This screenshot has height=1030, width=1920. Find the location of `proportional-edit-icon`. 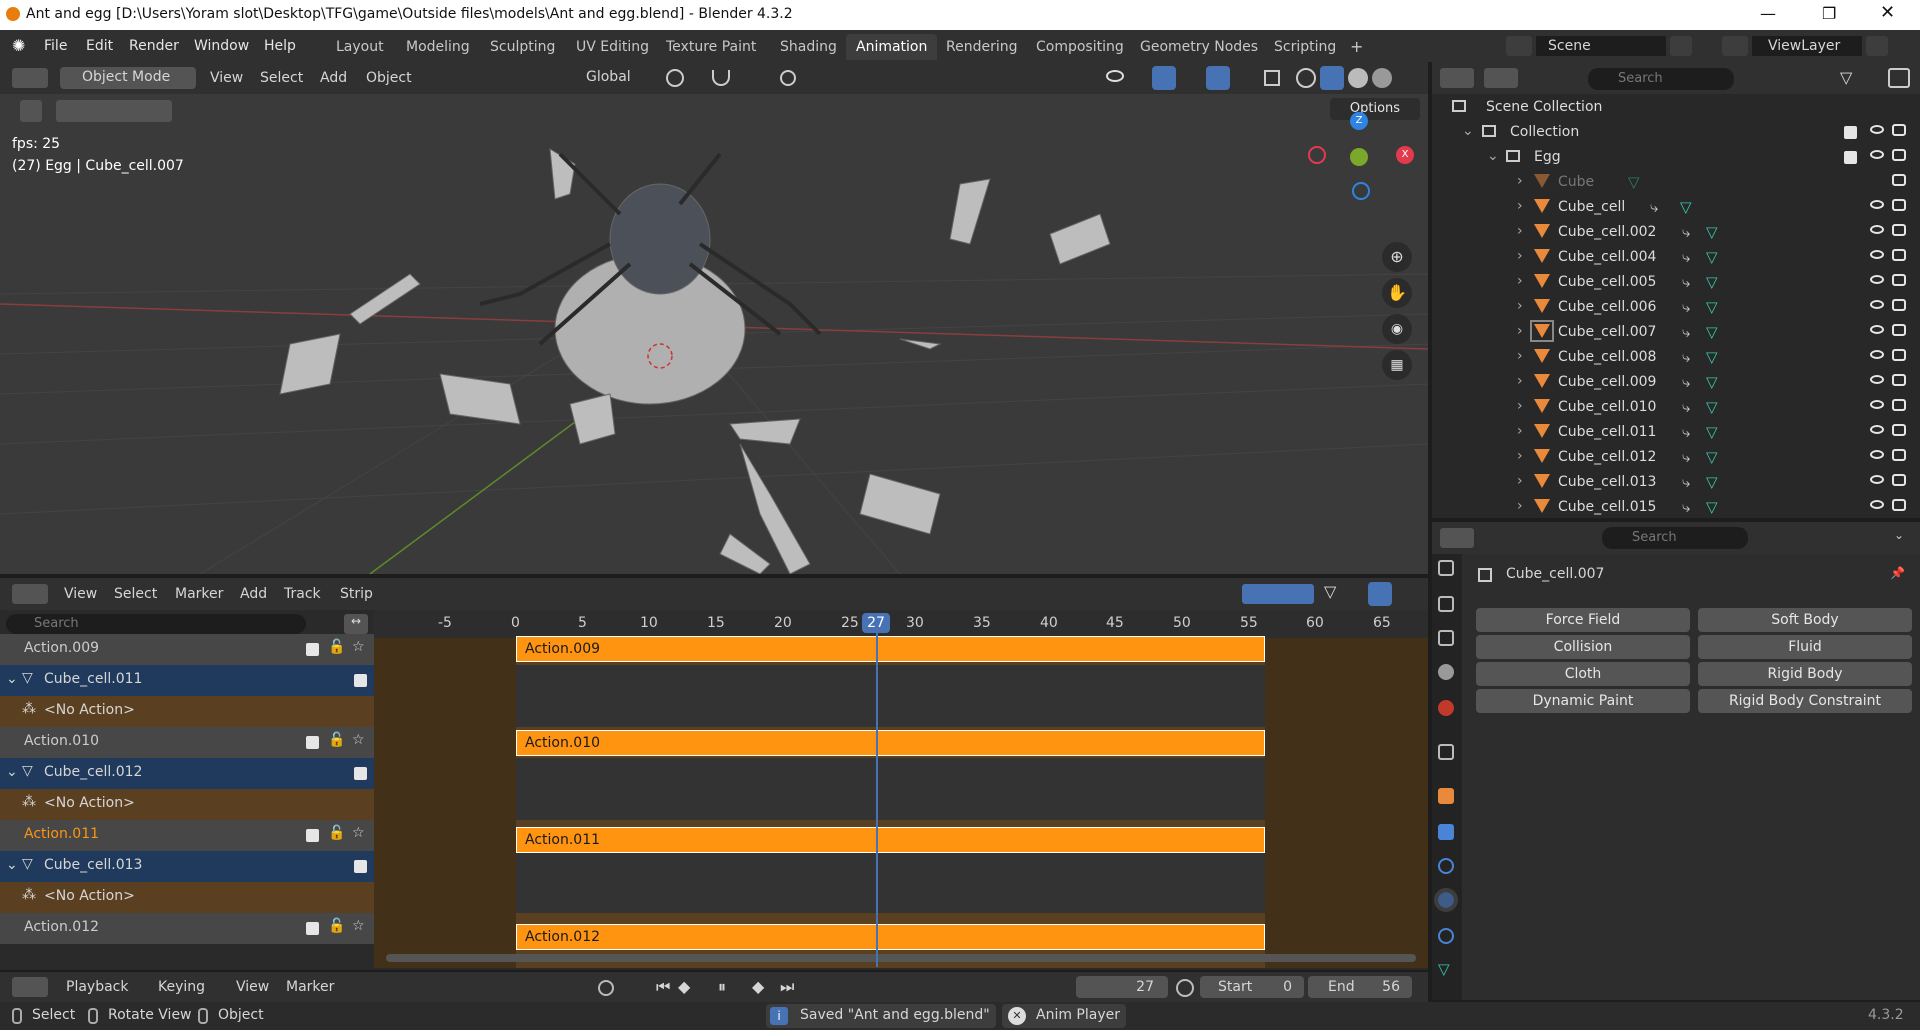

proportional-edit-icon is located at coordinates (788, 78).